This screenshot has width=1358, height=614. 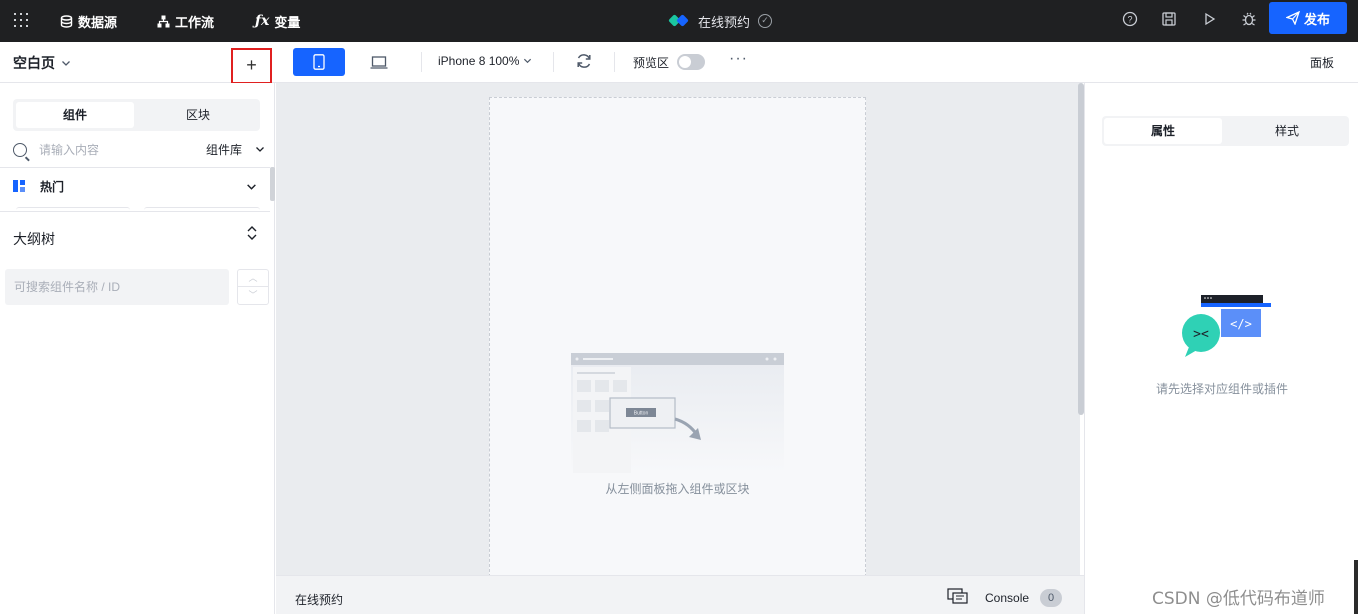 What do you see at coordinates (1249, 20) in the screenshot?
I see `debug-icon` at bounding box center [1249, 20].